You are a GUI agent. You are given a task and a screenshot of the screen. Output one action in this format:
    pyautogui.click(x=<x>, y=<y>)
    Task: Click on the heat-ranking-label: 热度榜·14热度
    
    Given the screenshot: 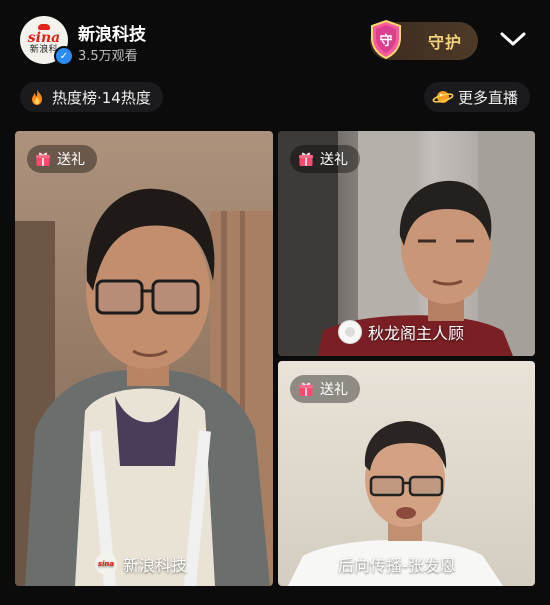 What is the action you would take?
    pyautogui.click(x=101, y=97)
    